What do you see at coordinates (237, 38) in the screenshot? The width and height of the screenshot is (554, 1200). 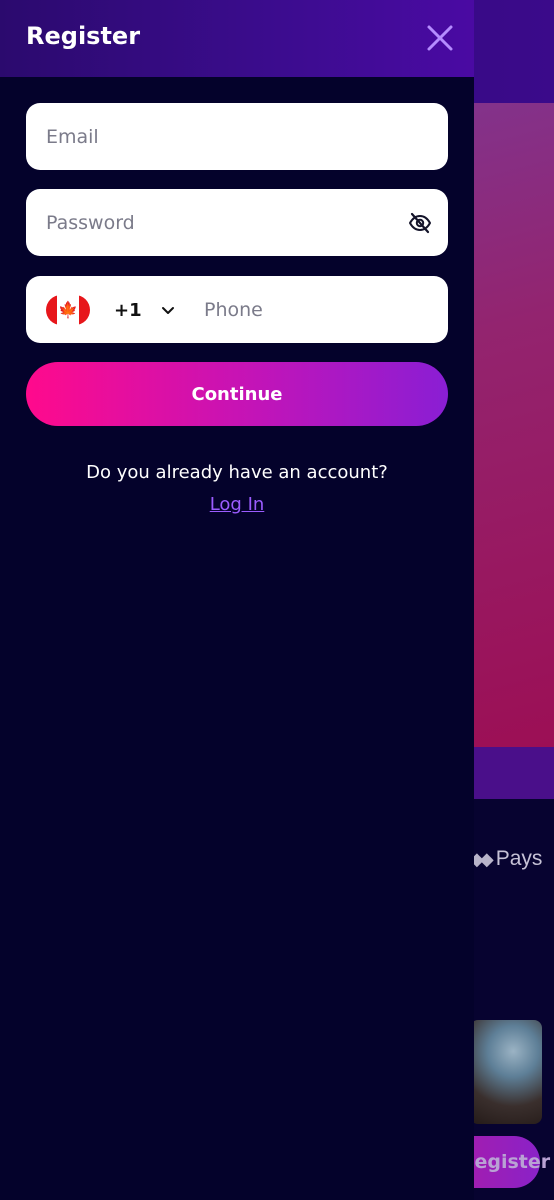 I see `drawer-header: Register` at bounding box center [237, 38].